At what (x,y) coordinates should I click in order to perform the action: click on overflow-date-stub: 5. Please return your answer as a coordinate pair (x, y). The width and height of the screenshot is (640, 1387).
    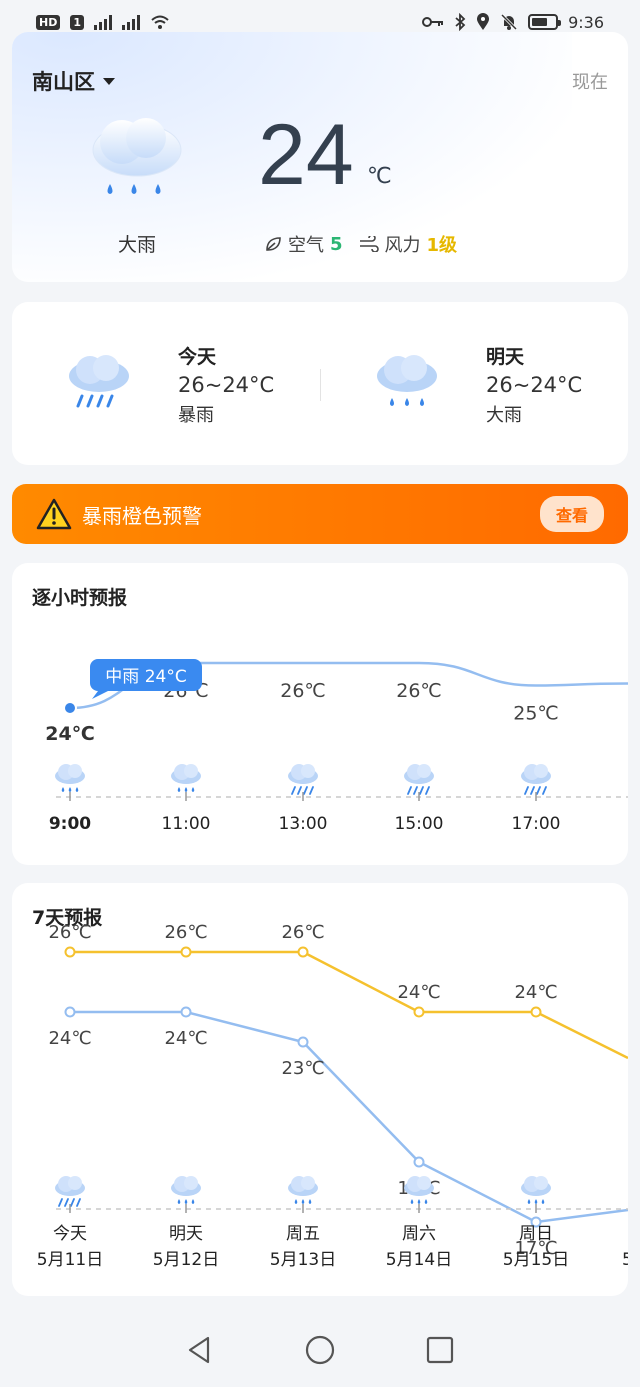
    Looking at the image, I should click on (625, 1260).